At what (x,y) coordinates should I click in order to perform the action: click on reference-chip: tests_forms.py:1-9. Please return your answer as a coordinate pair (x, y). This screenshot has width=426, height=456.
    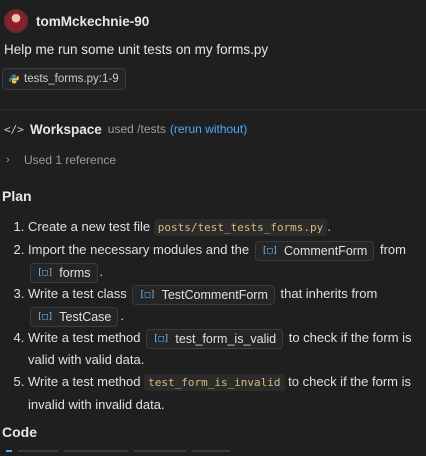
    Looking at the image, I should click on (64, 79).